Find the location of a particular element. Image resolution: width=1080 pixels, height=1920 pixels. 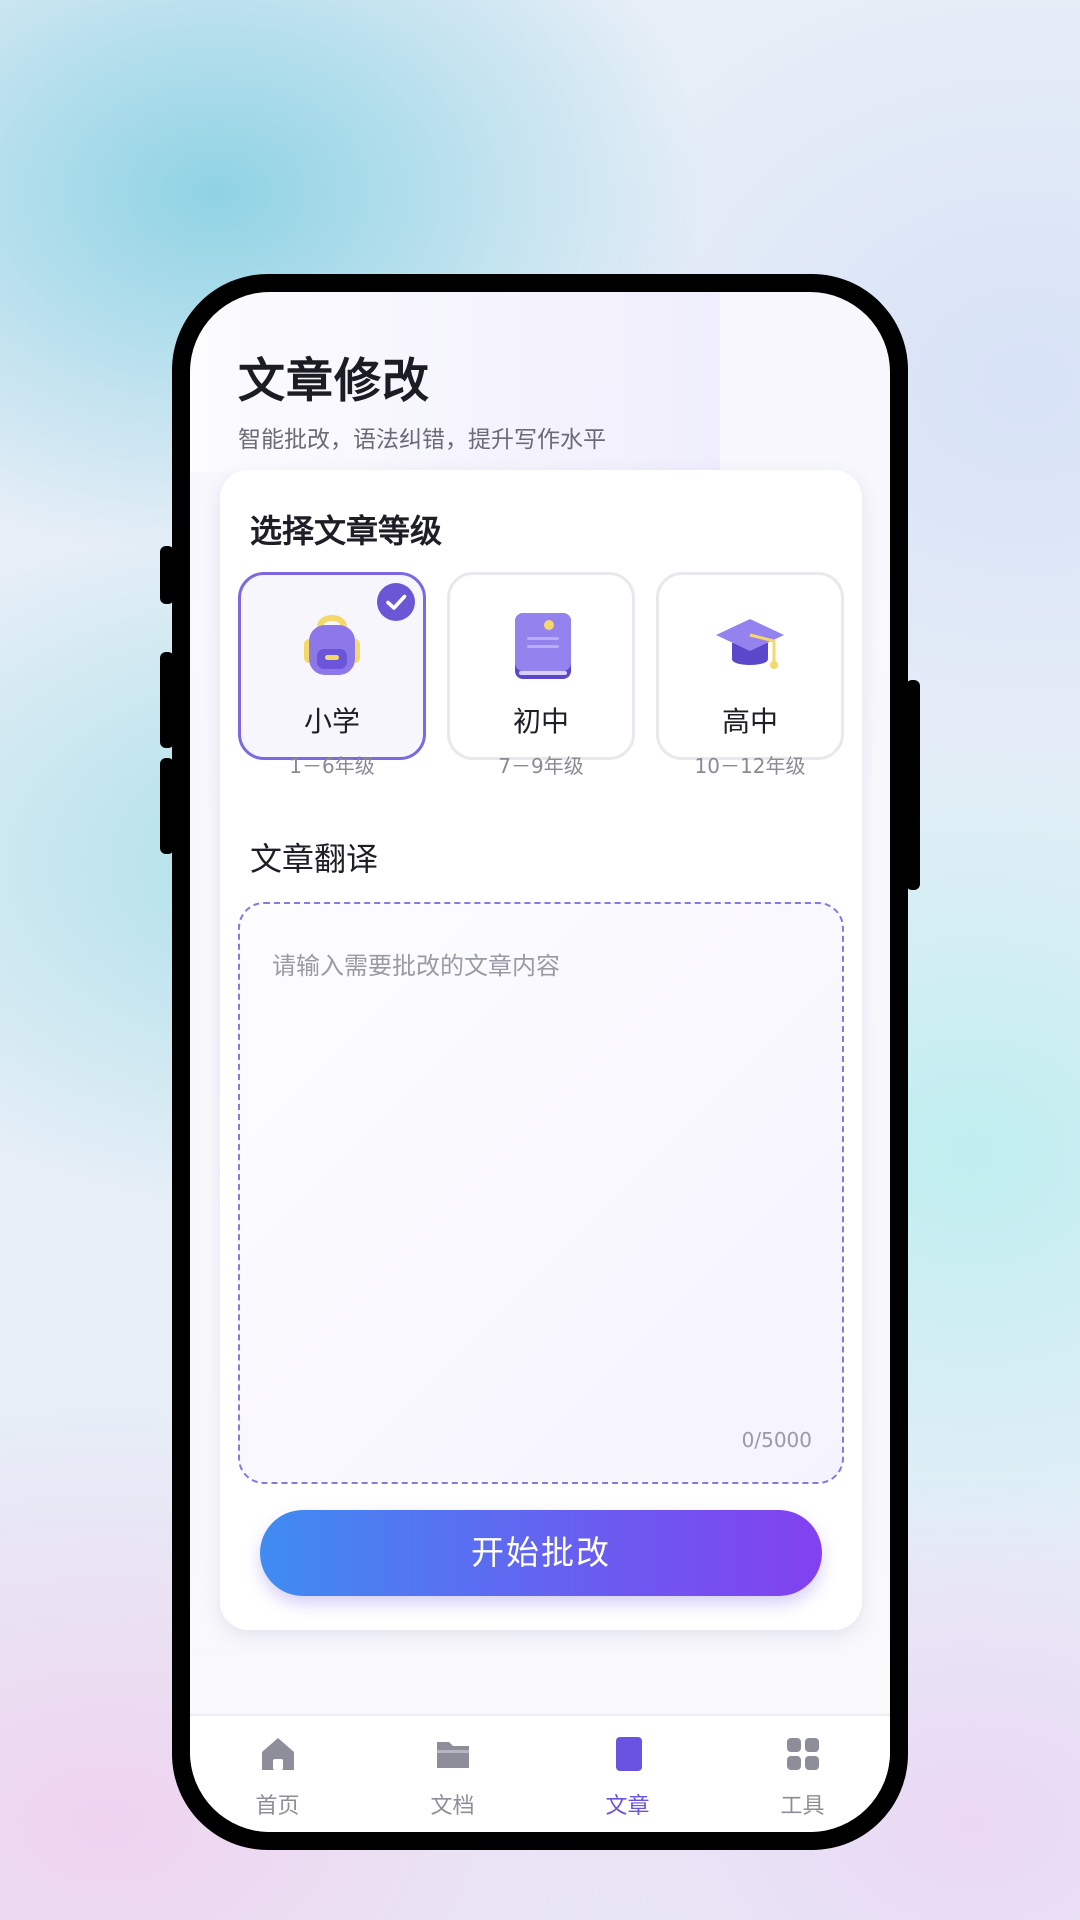

tab-label: 首页 is located at coordinates (277, 1806).